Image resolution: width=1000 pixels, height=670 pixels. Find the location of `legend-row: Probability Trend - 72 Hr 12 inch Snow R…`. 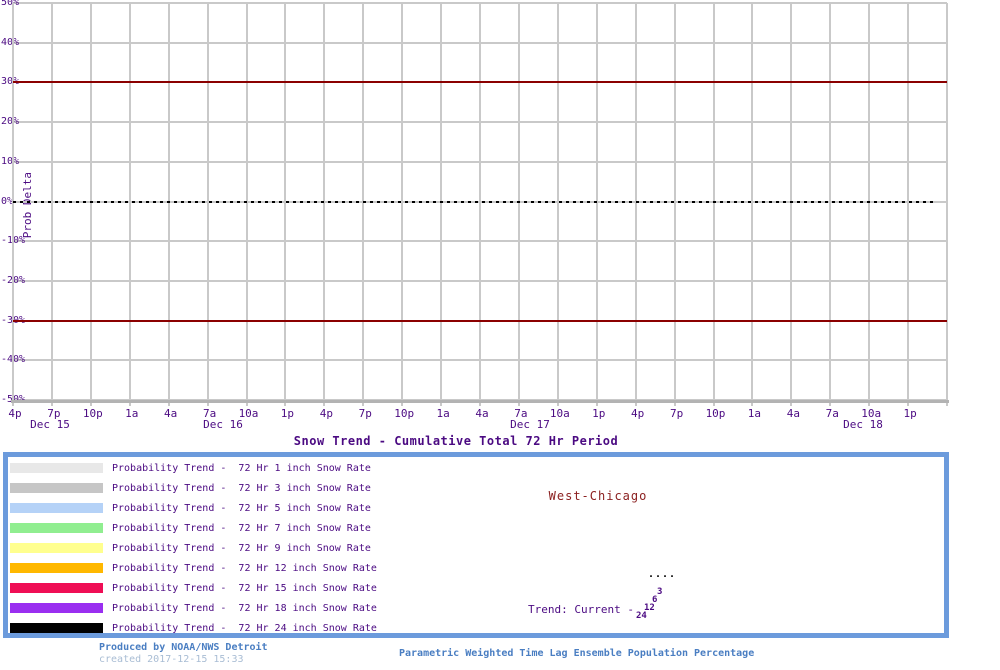

legend-row: Probability Trend - 72 Hr 12 inch Snow R… is located at coordinates (193, 568).